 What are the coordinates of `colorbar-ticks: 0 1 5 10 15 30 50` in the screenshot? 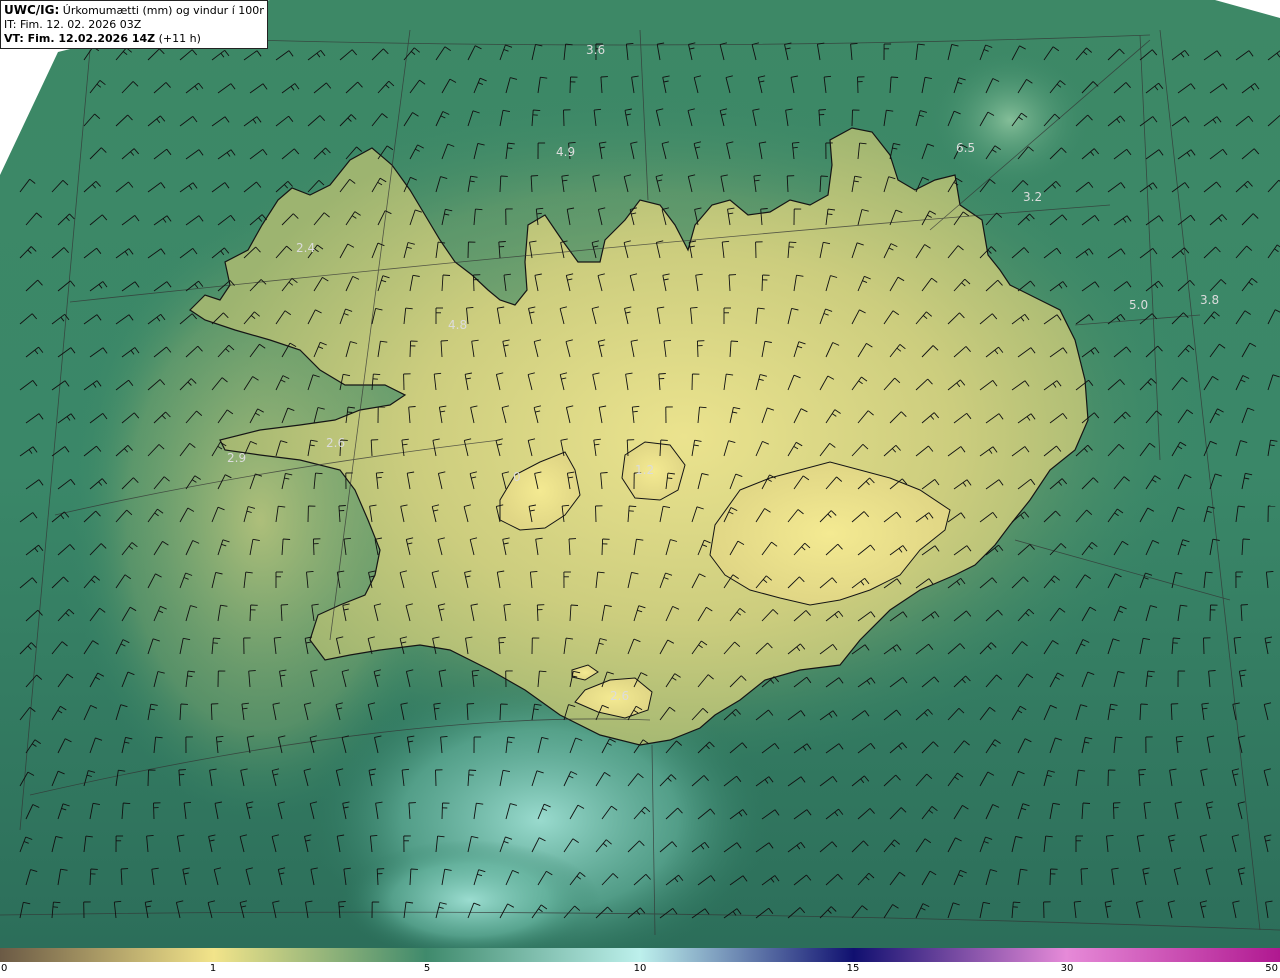 It's located at (640, 970).